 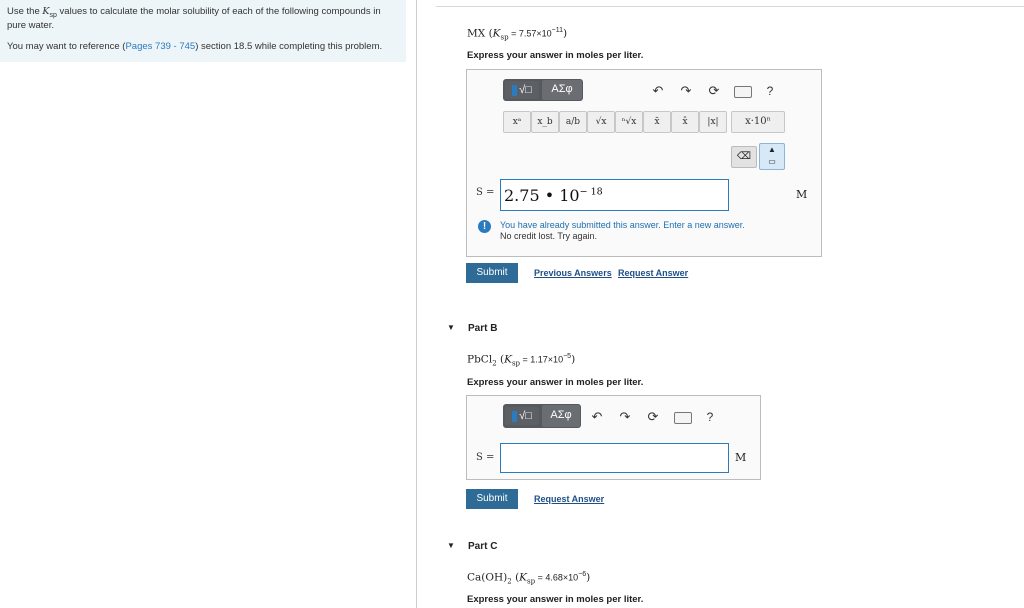 What do you see at coordinates (741, 457) in the screenshot?
I see `partB-unit-label: M` at bounding box center [741, 457].